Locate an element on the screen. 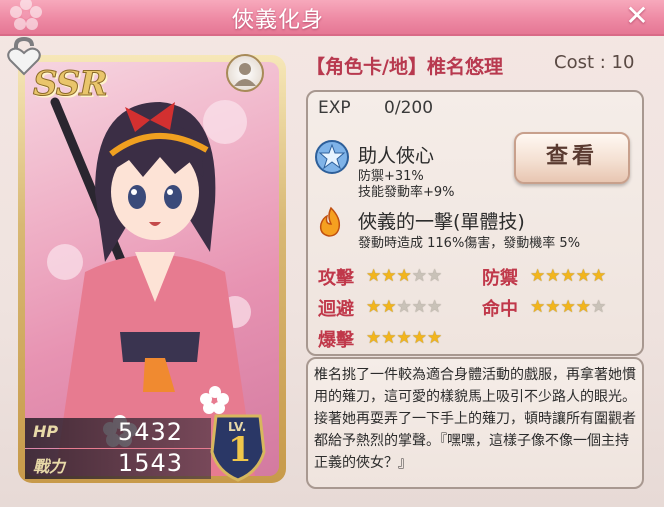  user-icon is located at coordinates (245, 74).